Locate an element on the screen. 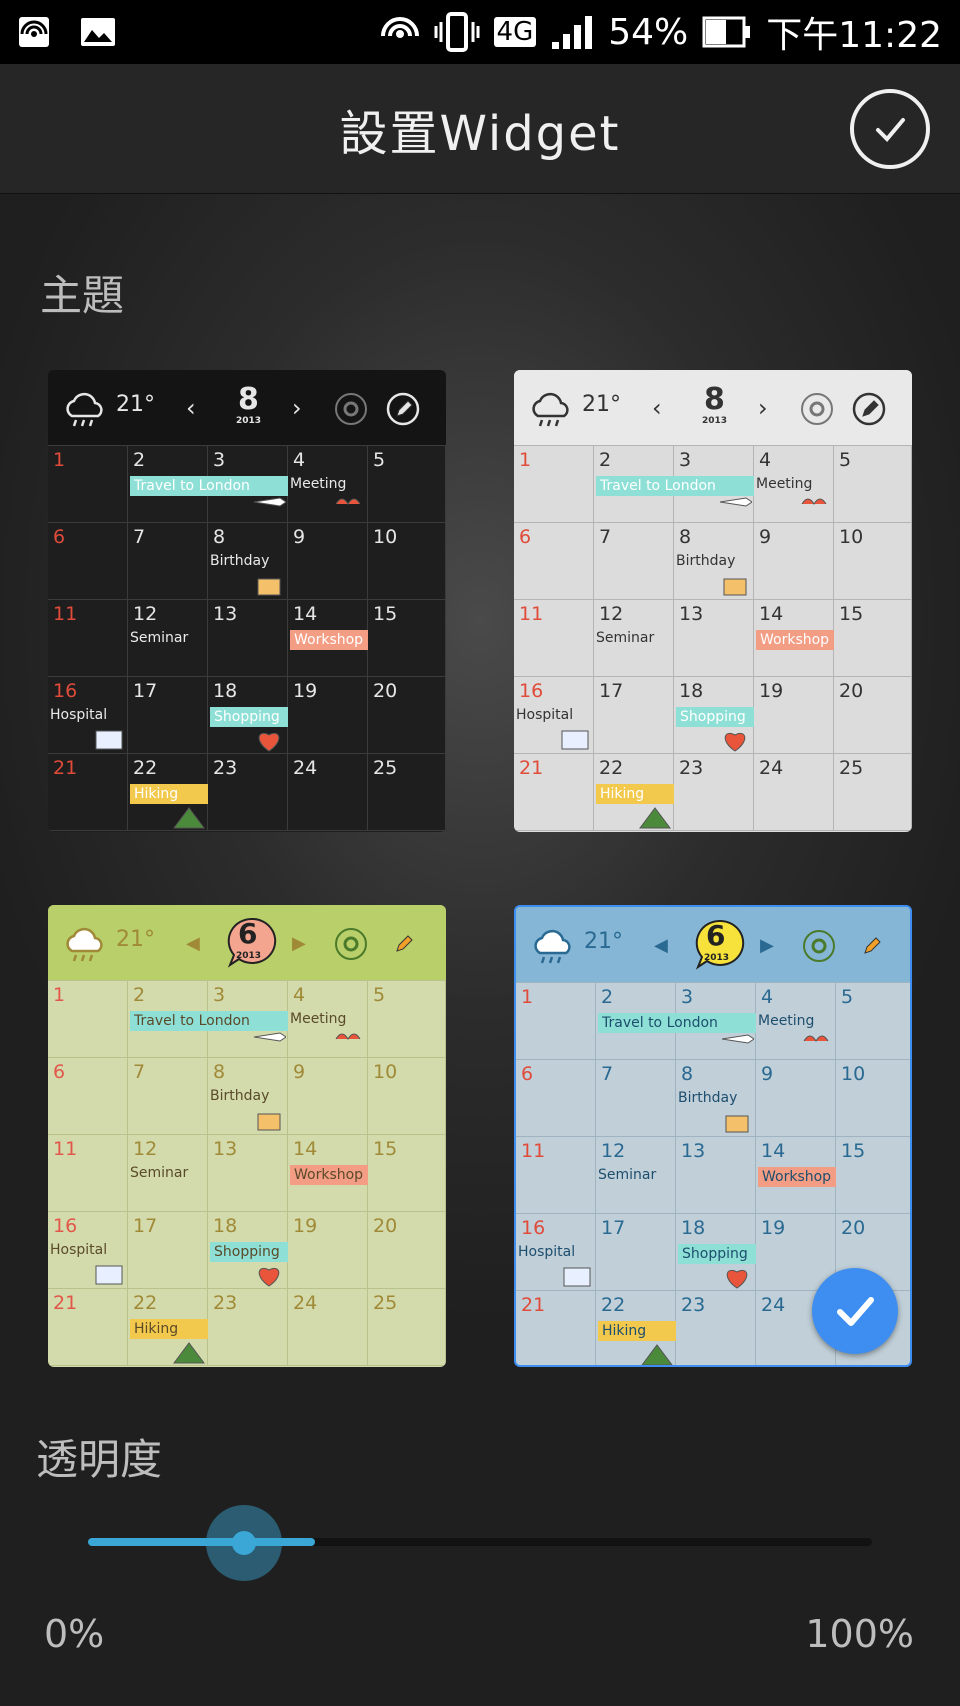  day-number: 18 is located at coordinates (693, 1228).